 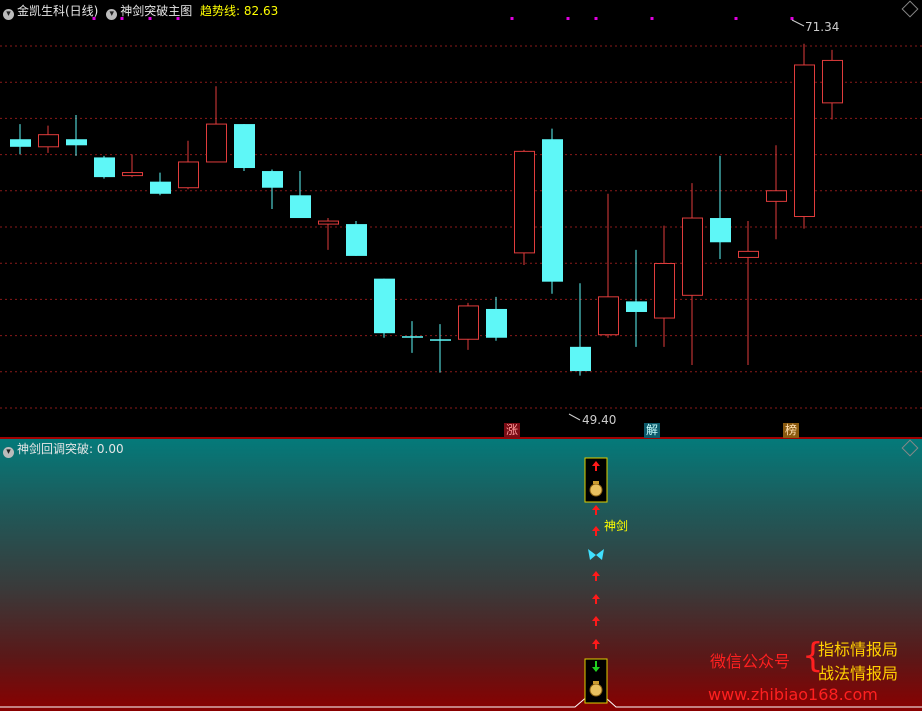 I want to click on shenjian-label: 神剑, so click(x=616, y=526).